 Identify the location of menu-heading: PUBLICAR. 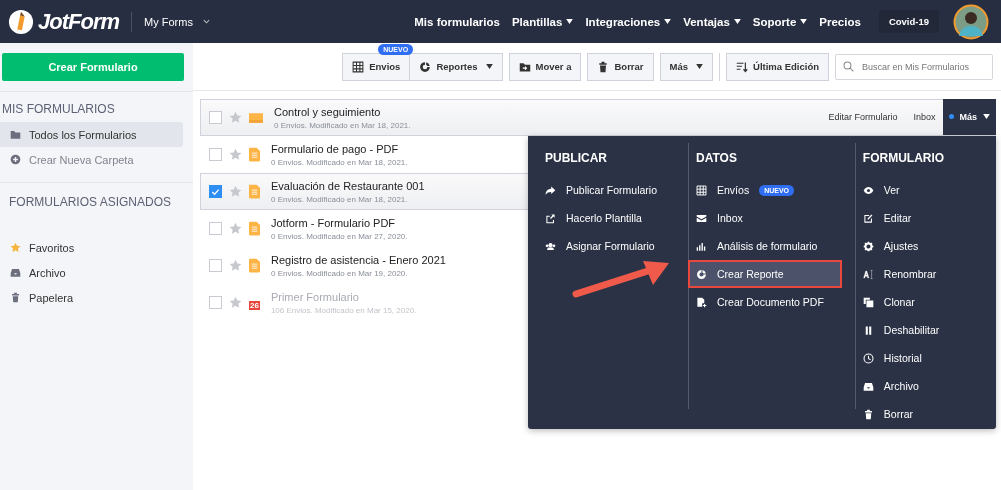
(576, 158).